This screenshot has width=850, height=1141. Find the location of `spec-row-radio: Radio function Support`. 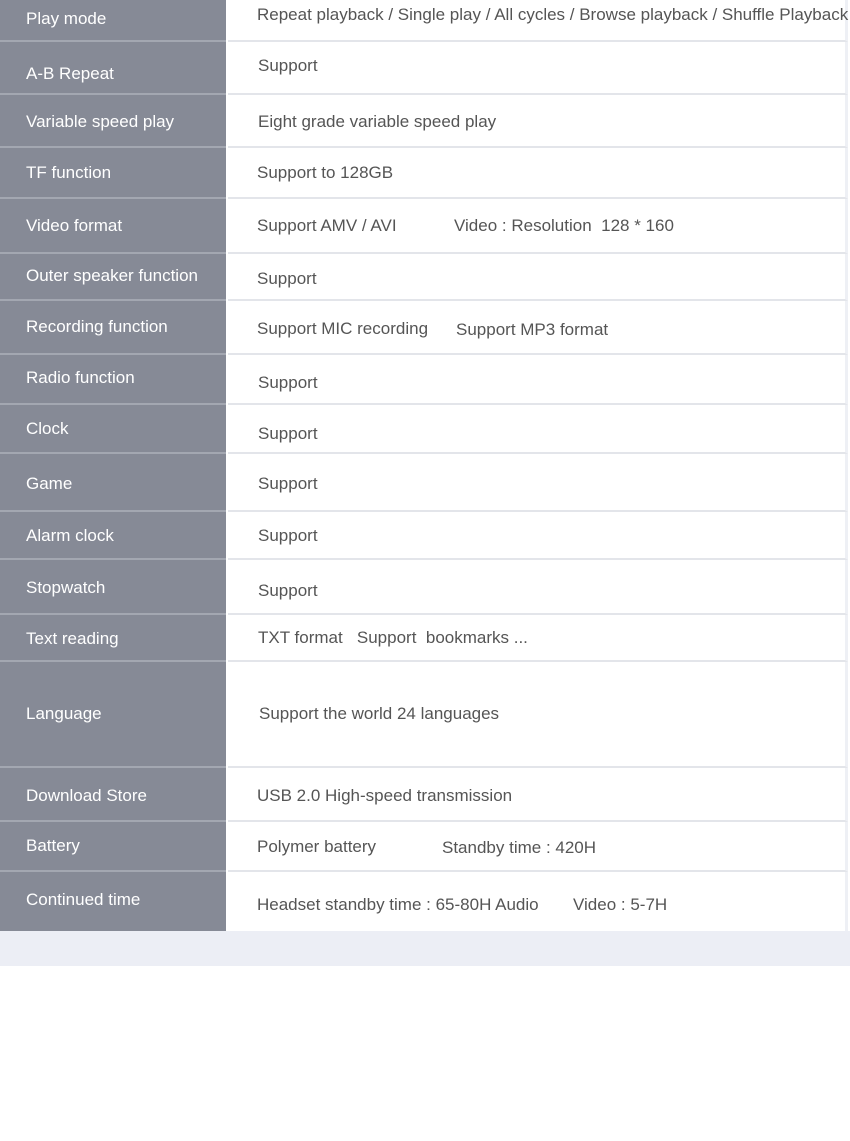

spec-row-radio: Radio function Support is located at coordinates (424, 380).